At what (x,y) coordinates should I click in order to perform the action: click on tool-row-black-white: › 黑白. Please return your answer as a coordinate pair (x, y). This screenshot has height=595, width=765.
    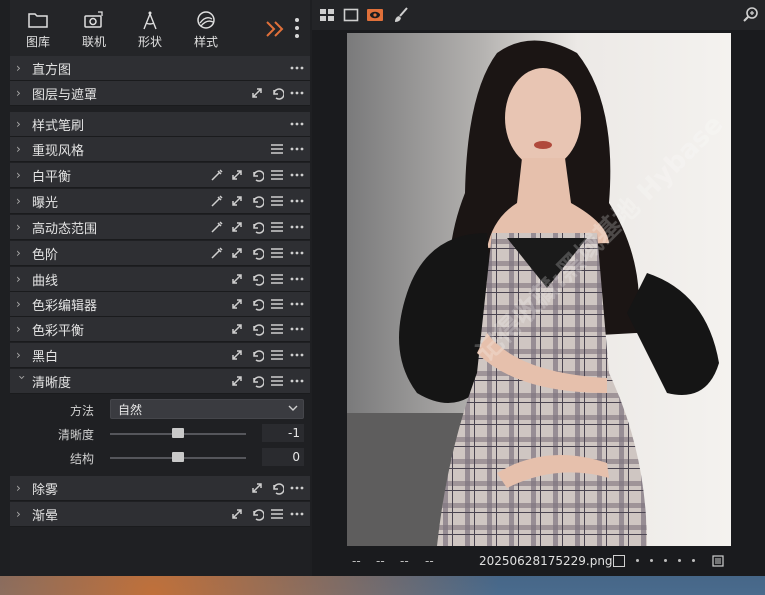
    Looking at the image, I should click on (160, 355).